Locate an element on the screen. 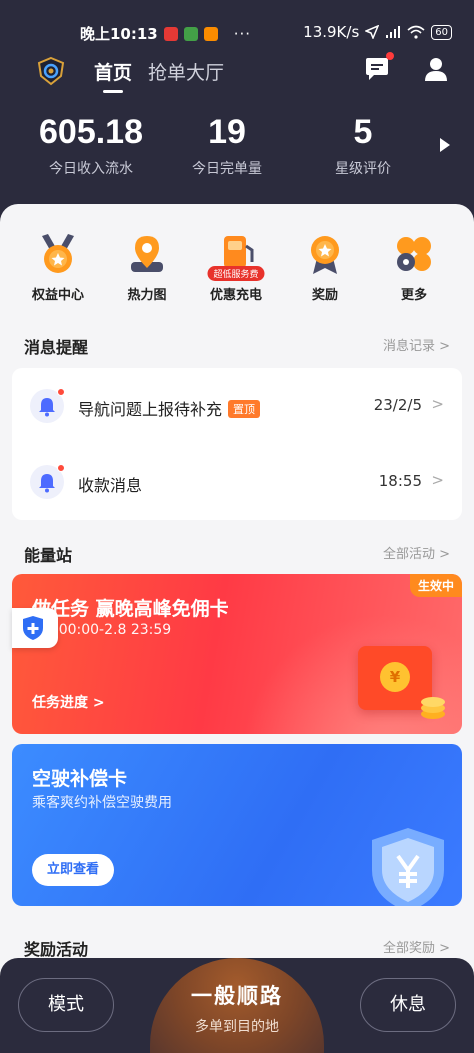 This screenshot has height=1053, width=474. stat-rating-label: 星级评价 is located at coordinates (363, 169).